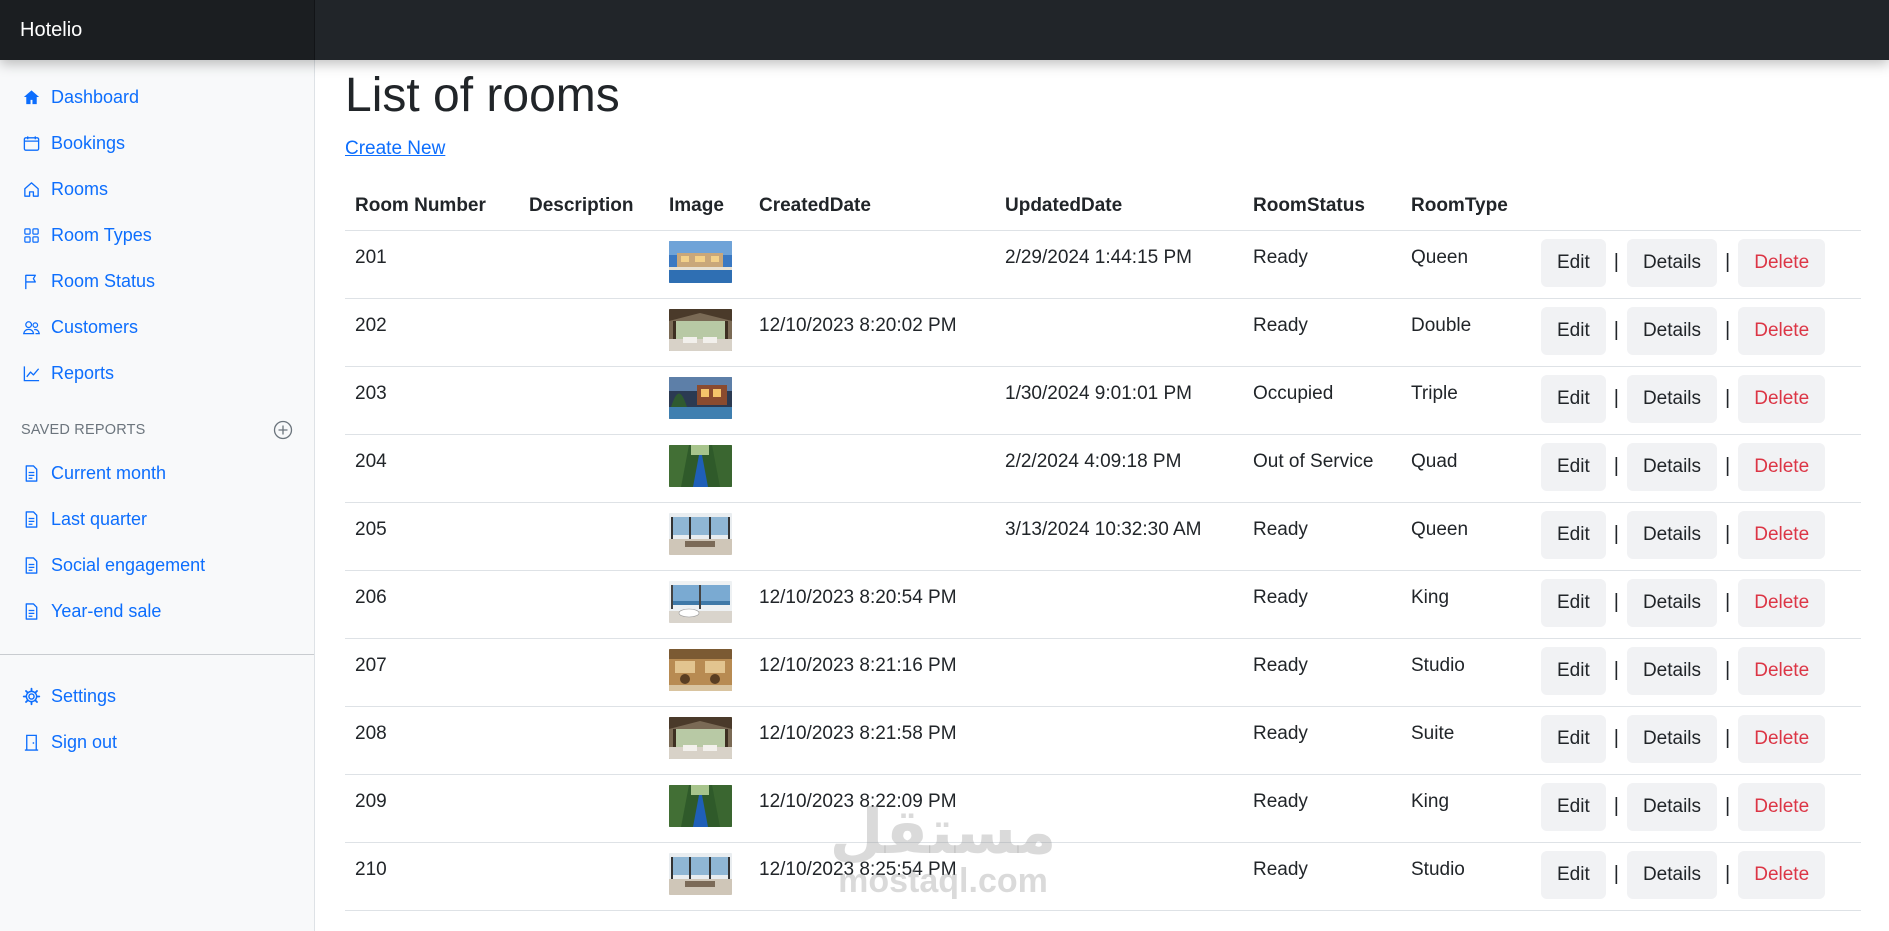  I want to click on sidebar-item-label: Room Types, so click(101, 234).